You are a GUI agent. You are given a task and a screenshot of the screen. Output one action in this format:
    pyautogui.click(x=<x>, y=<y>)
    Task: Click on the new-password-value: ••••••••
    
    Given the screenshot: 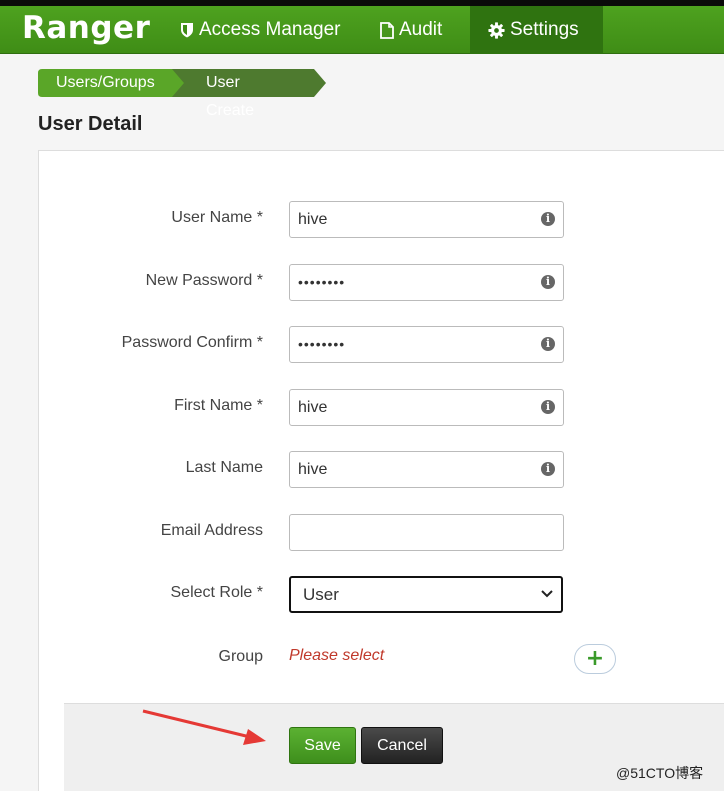 What is the action you would take?
    pyautogui.click(x=322, y=282)
    